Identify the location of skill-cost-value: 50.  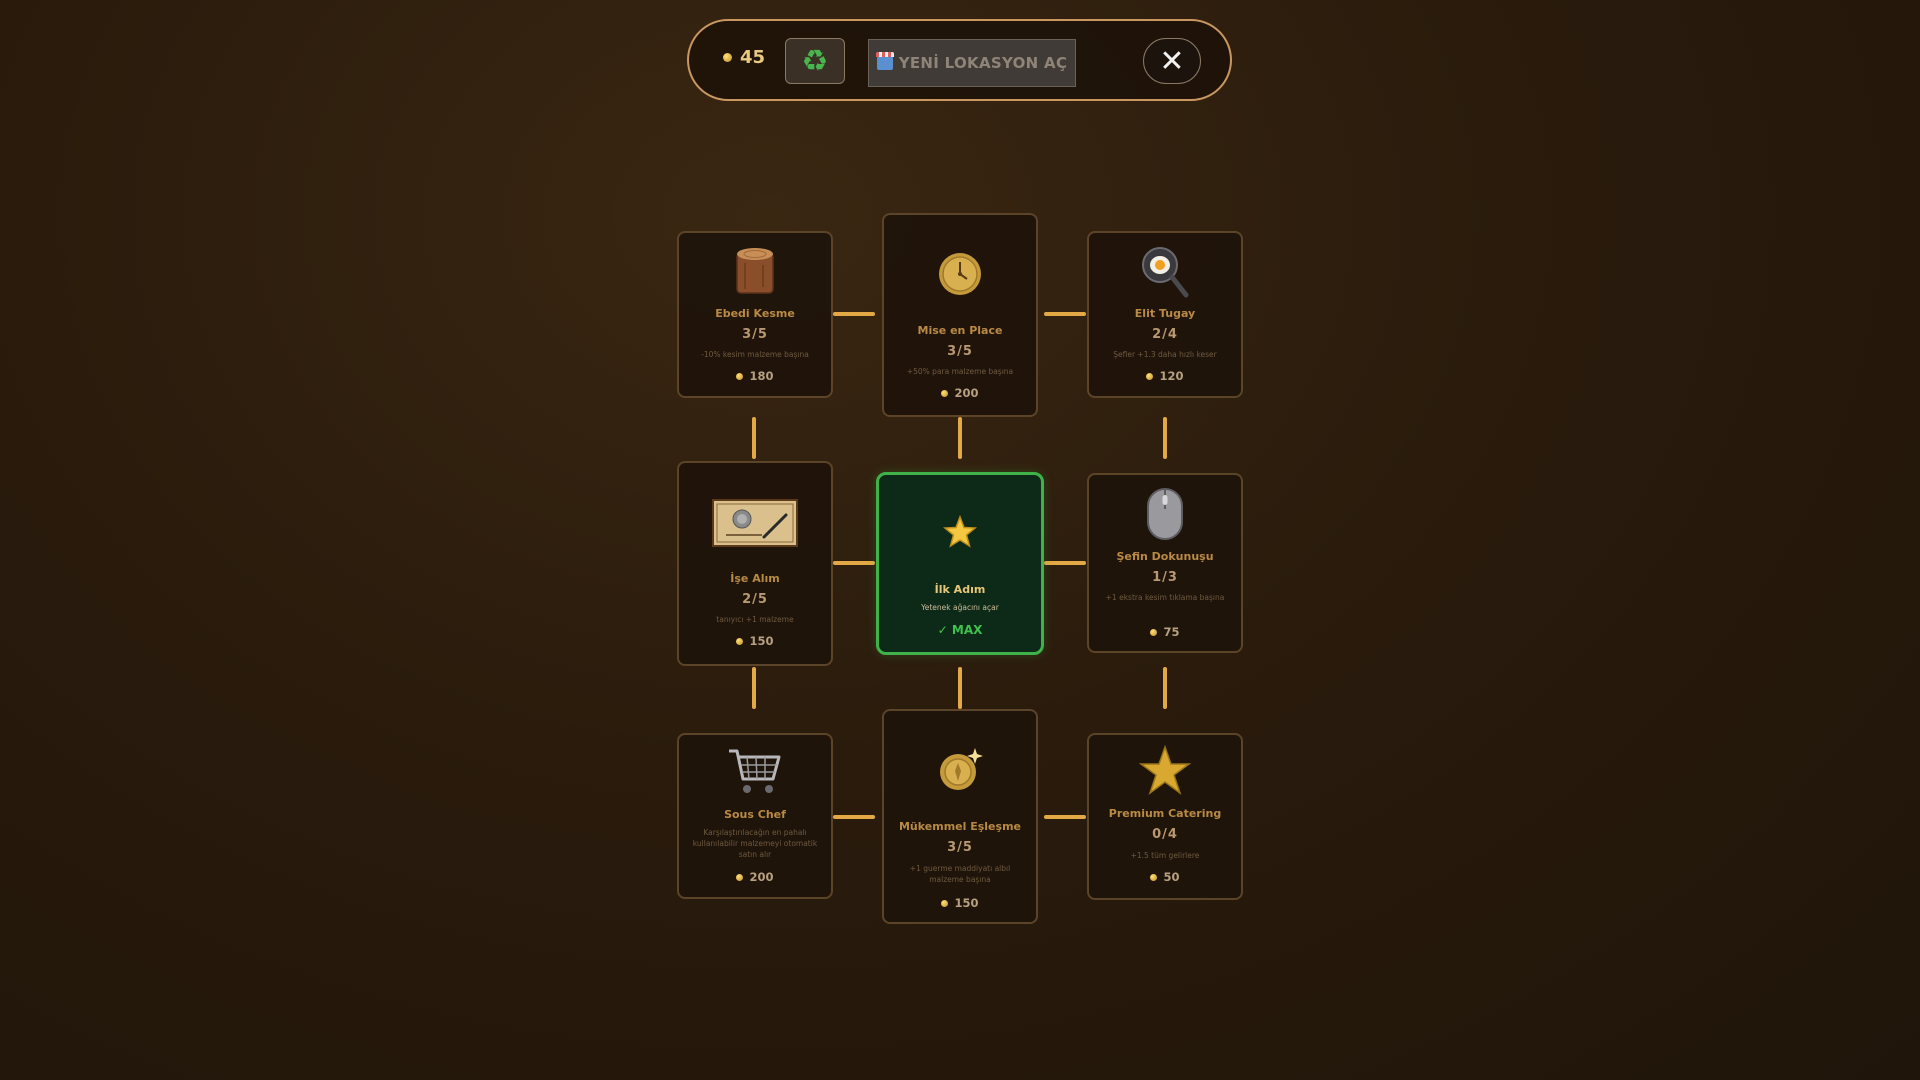
(1171, 877).